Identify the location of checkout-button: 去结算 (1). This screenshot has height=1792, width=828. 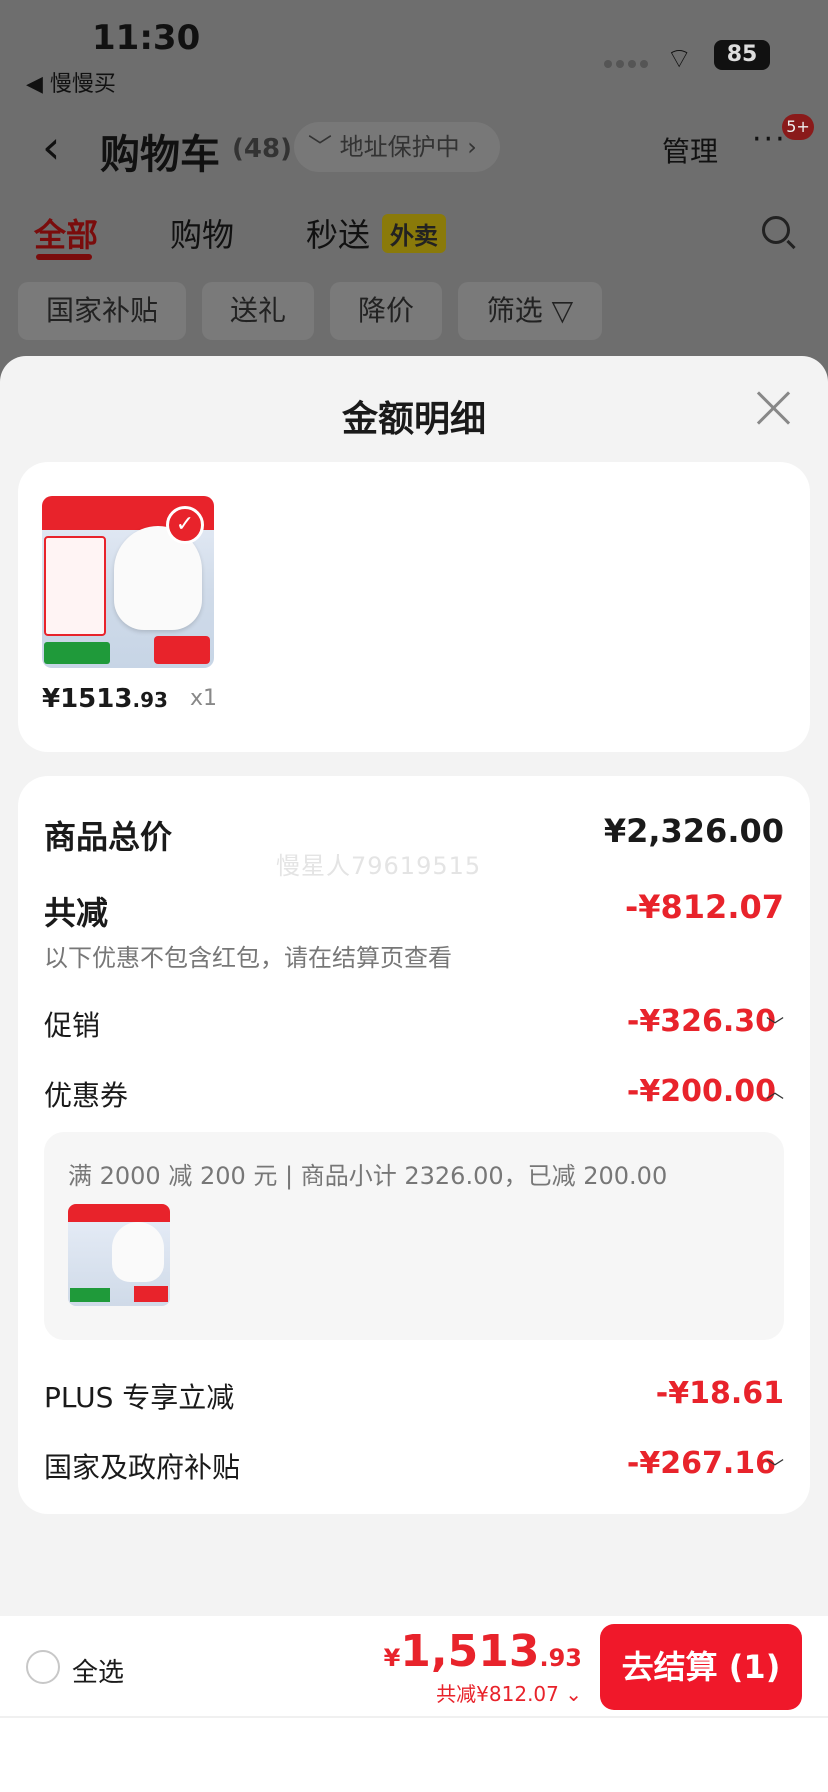
(701, 1667).